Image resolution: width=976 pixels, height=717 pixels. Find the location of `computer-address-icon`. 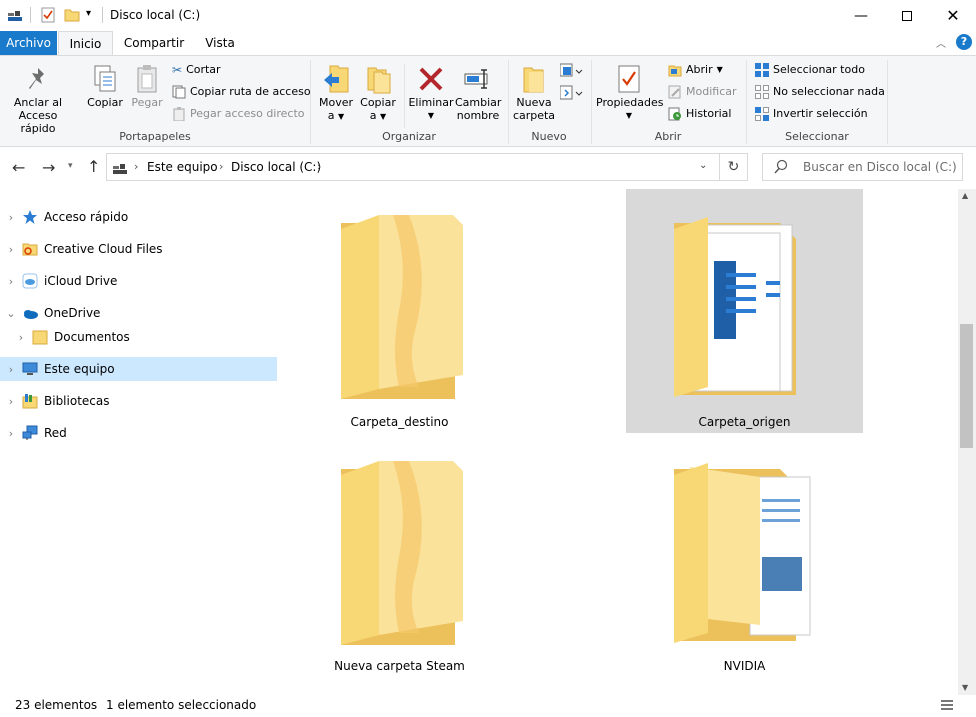

computer-address-icon is located at coordinates (120, 168).